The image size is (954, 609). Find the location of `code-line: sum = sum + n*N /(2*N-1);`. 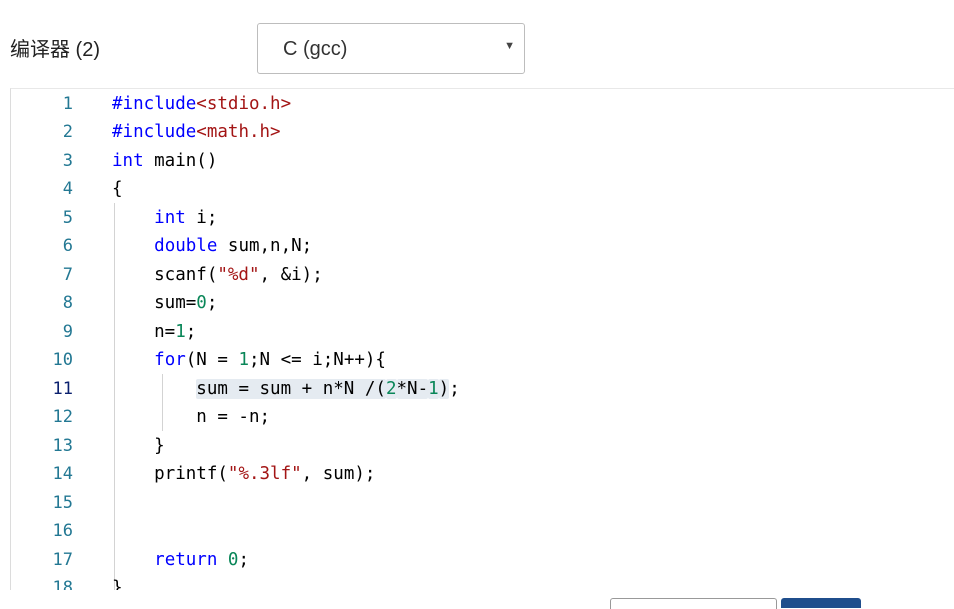

code-line: sum = sum + n*N /(2*N-1); is located at coordinates (286, 389).